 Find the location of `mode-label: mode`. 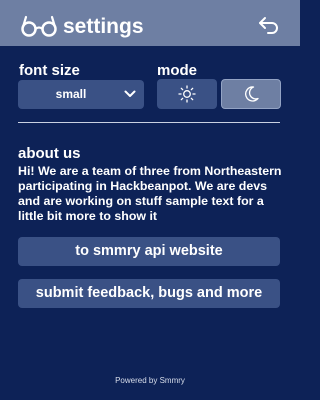

mode-label: mode is located at coordinates (177, 70).